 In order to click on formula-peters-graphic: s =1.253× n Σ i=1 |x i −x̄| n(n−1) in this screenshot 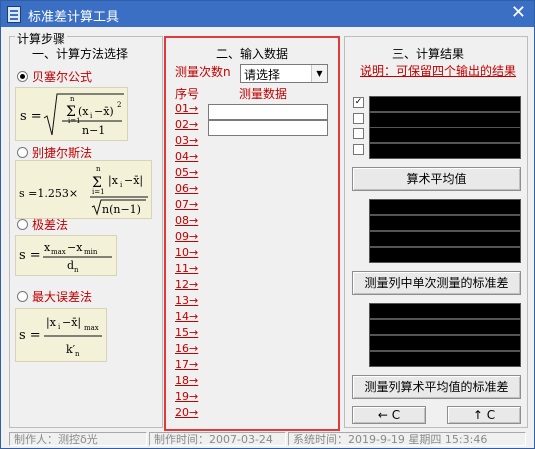, I will do `click(83, 190)`.